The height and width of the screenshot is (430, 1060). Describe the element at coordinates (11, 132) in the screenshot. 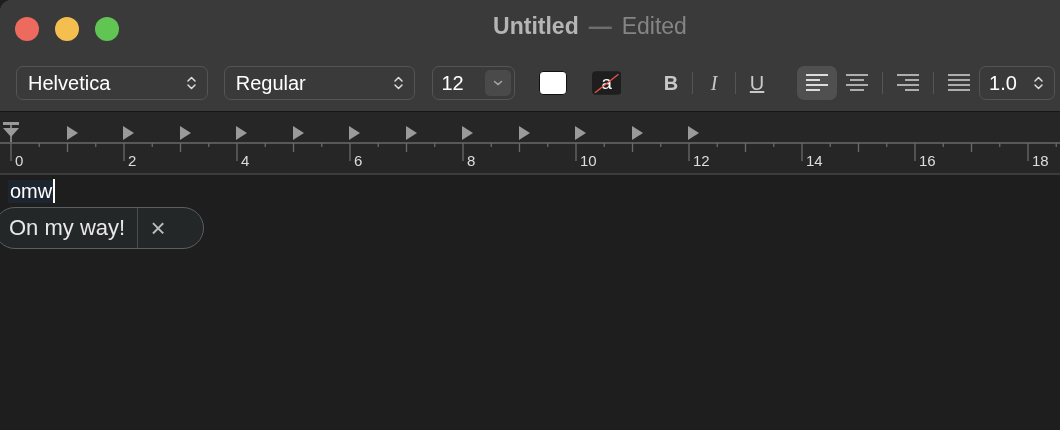

I see `indent-marker-icon` at that location.